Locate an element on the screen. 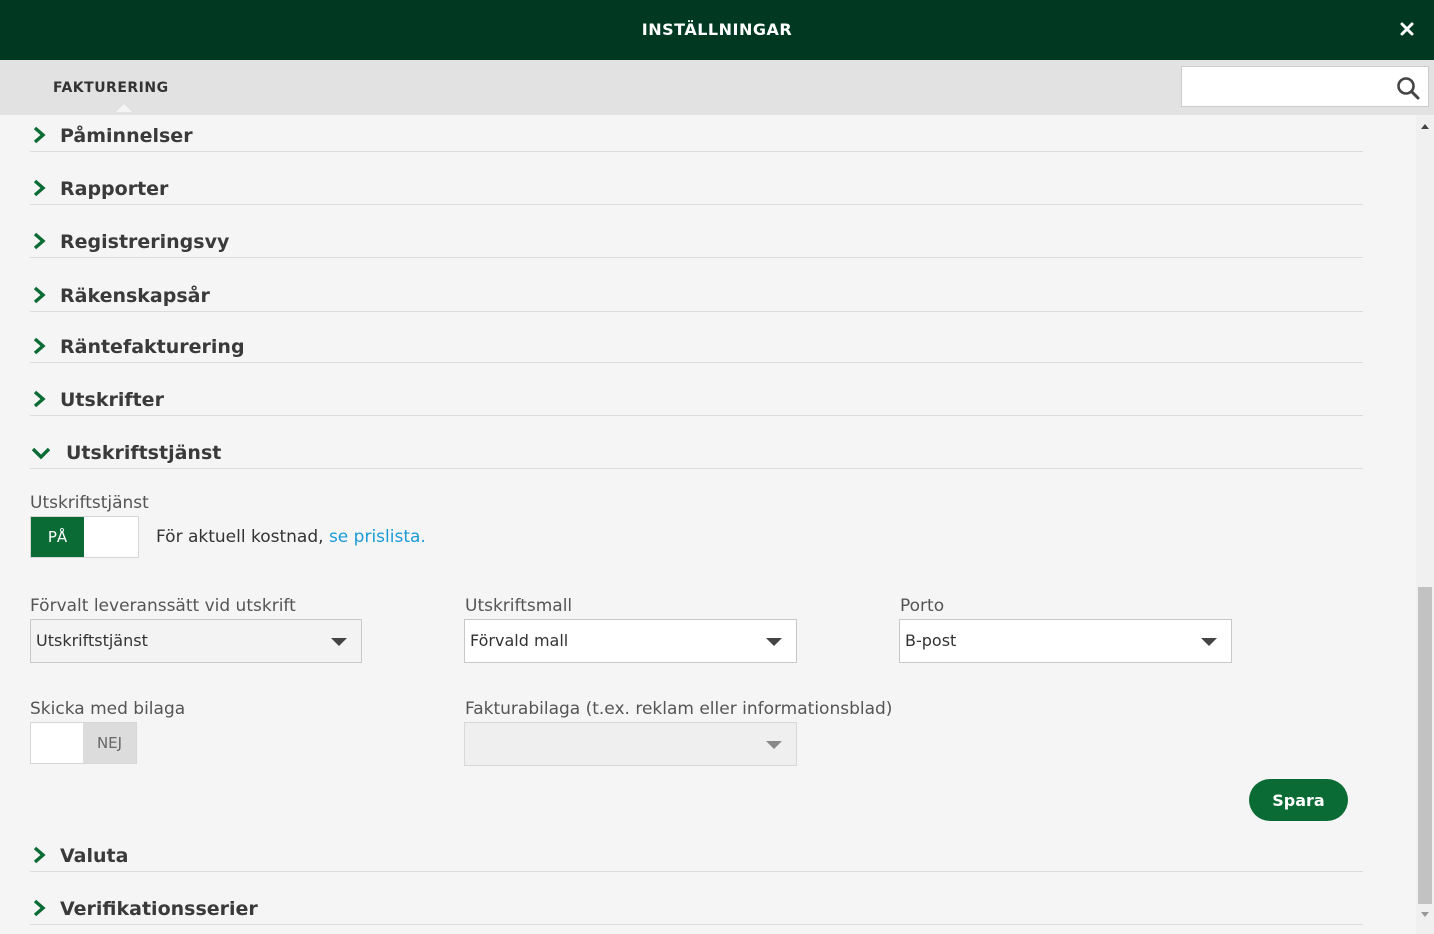  scroll-up-arrow-icon is located at coordinates (1425, 126).